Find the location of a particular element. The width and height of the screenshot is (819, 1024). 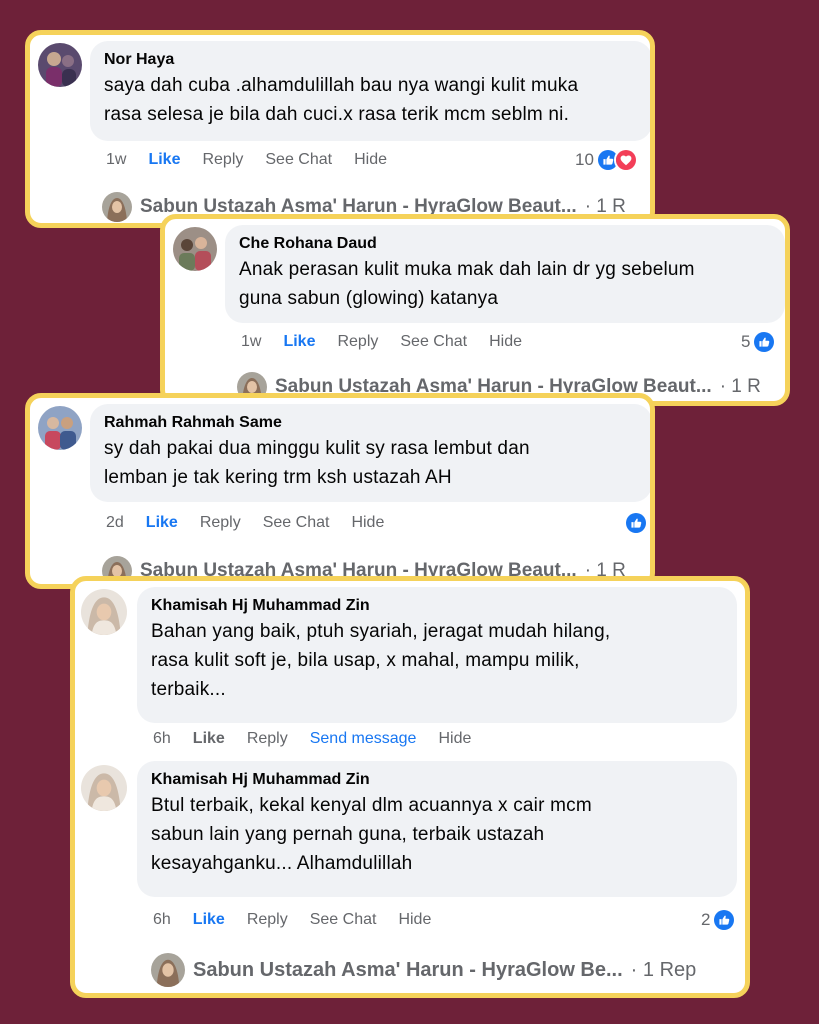

comment-actions: 6h Like Reply See Chat Hide is located at coordinates (303, 920).